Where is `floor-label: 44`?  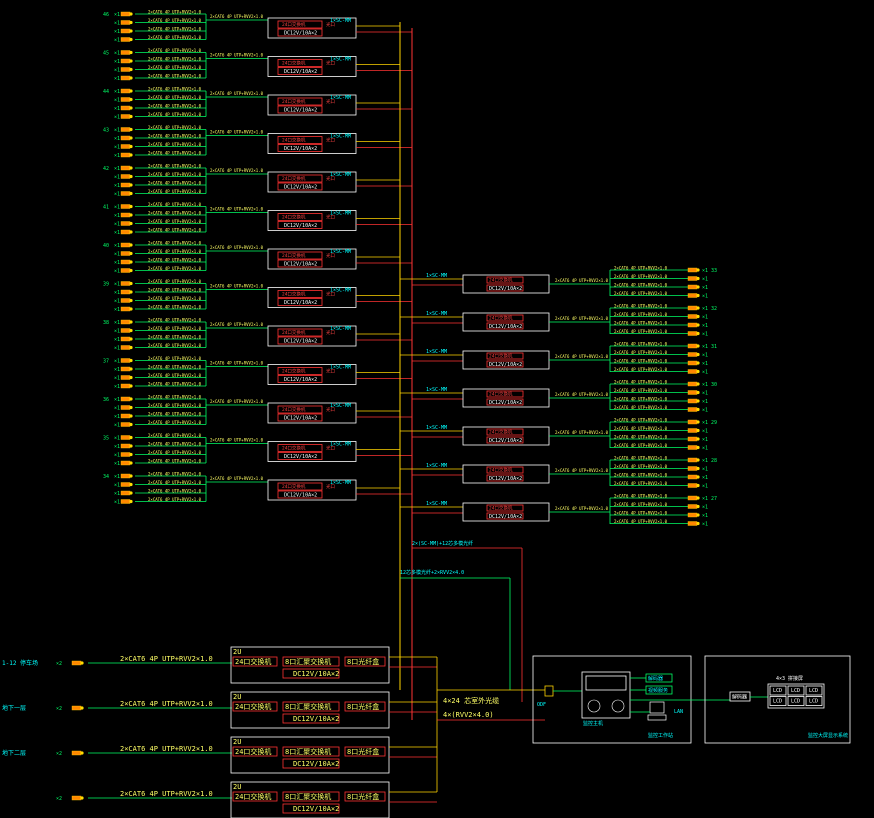
floor-label: 44 is located at coordinates (106, 92).